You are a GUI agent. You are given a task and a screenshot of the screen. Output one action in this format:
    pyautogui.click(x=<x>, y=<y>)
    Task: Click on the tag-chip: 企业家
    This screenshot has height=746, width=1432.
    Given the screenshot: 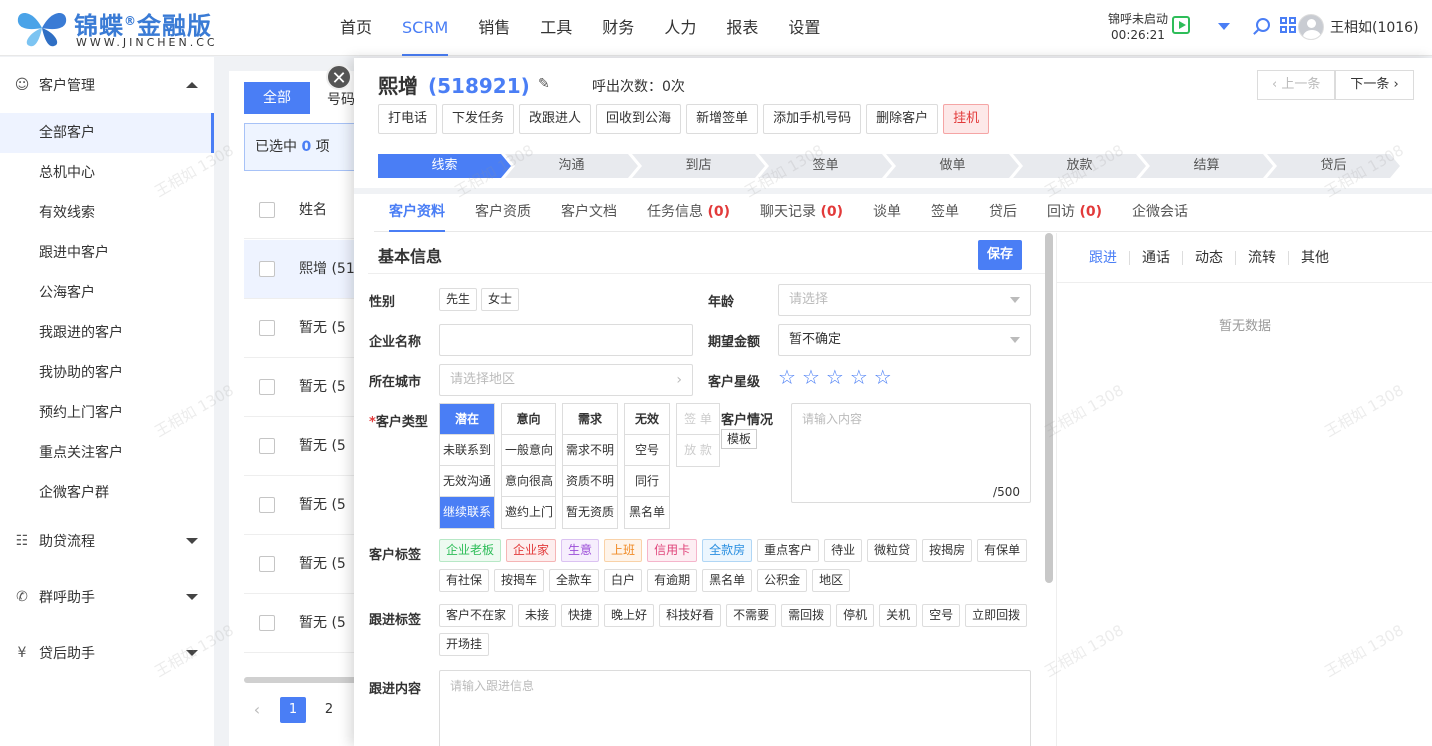 What is the action you would take?
    pyautogui.click(x=531, y=550)
    